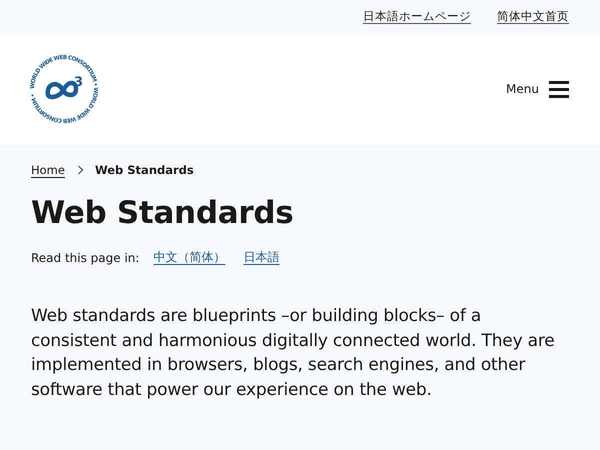 The width and height of the screenshot is (600, 450). I want to click on language-link: 简体中文首页, so click(533, 16).